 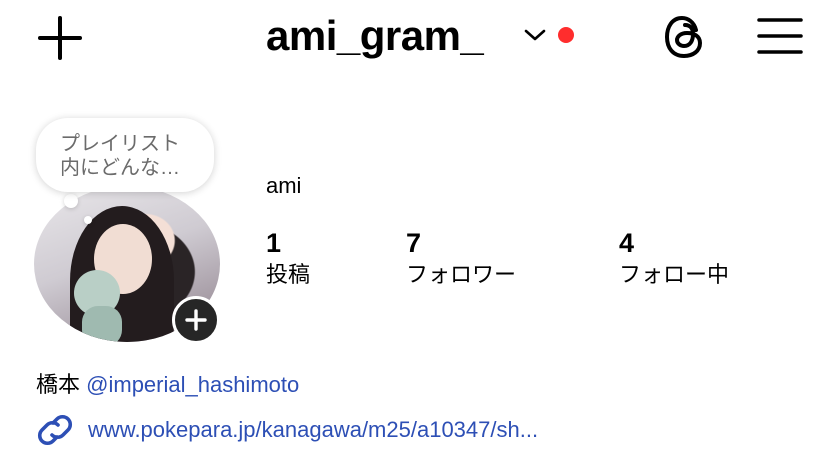 I want to click on account-switcher-button, so click(x=535, y=35).